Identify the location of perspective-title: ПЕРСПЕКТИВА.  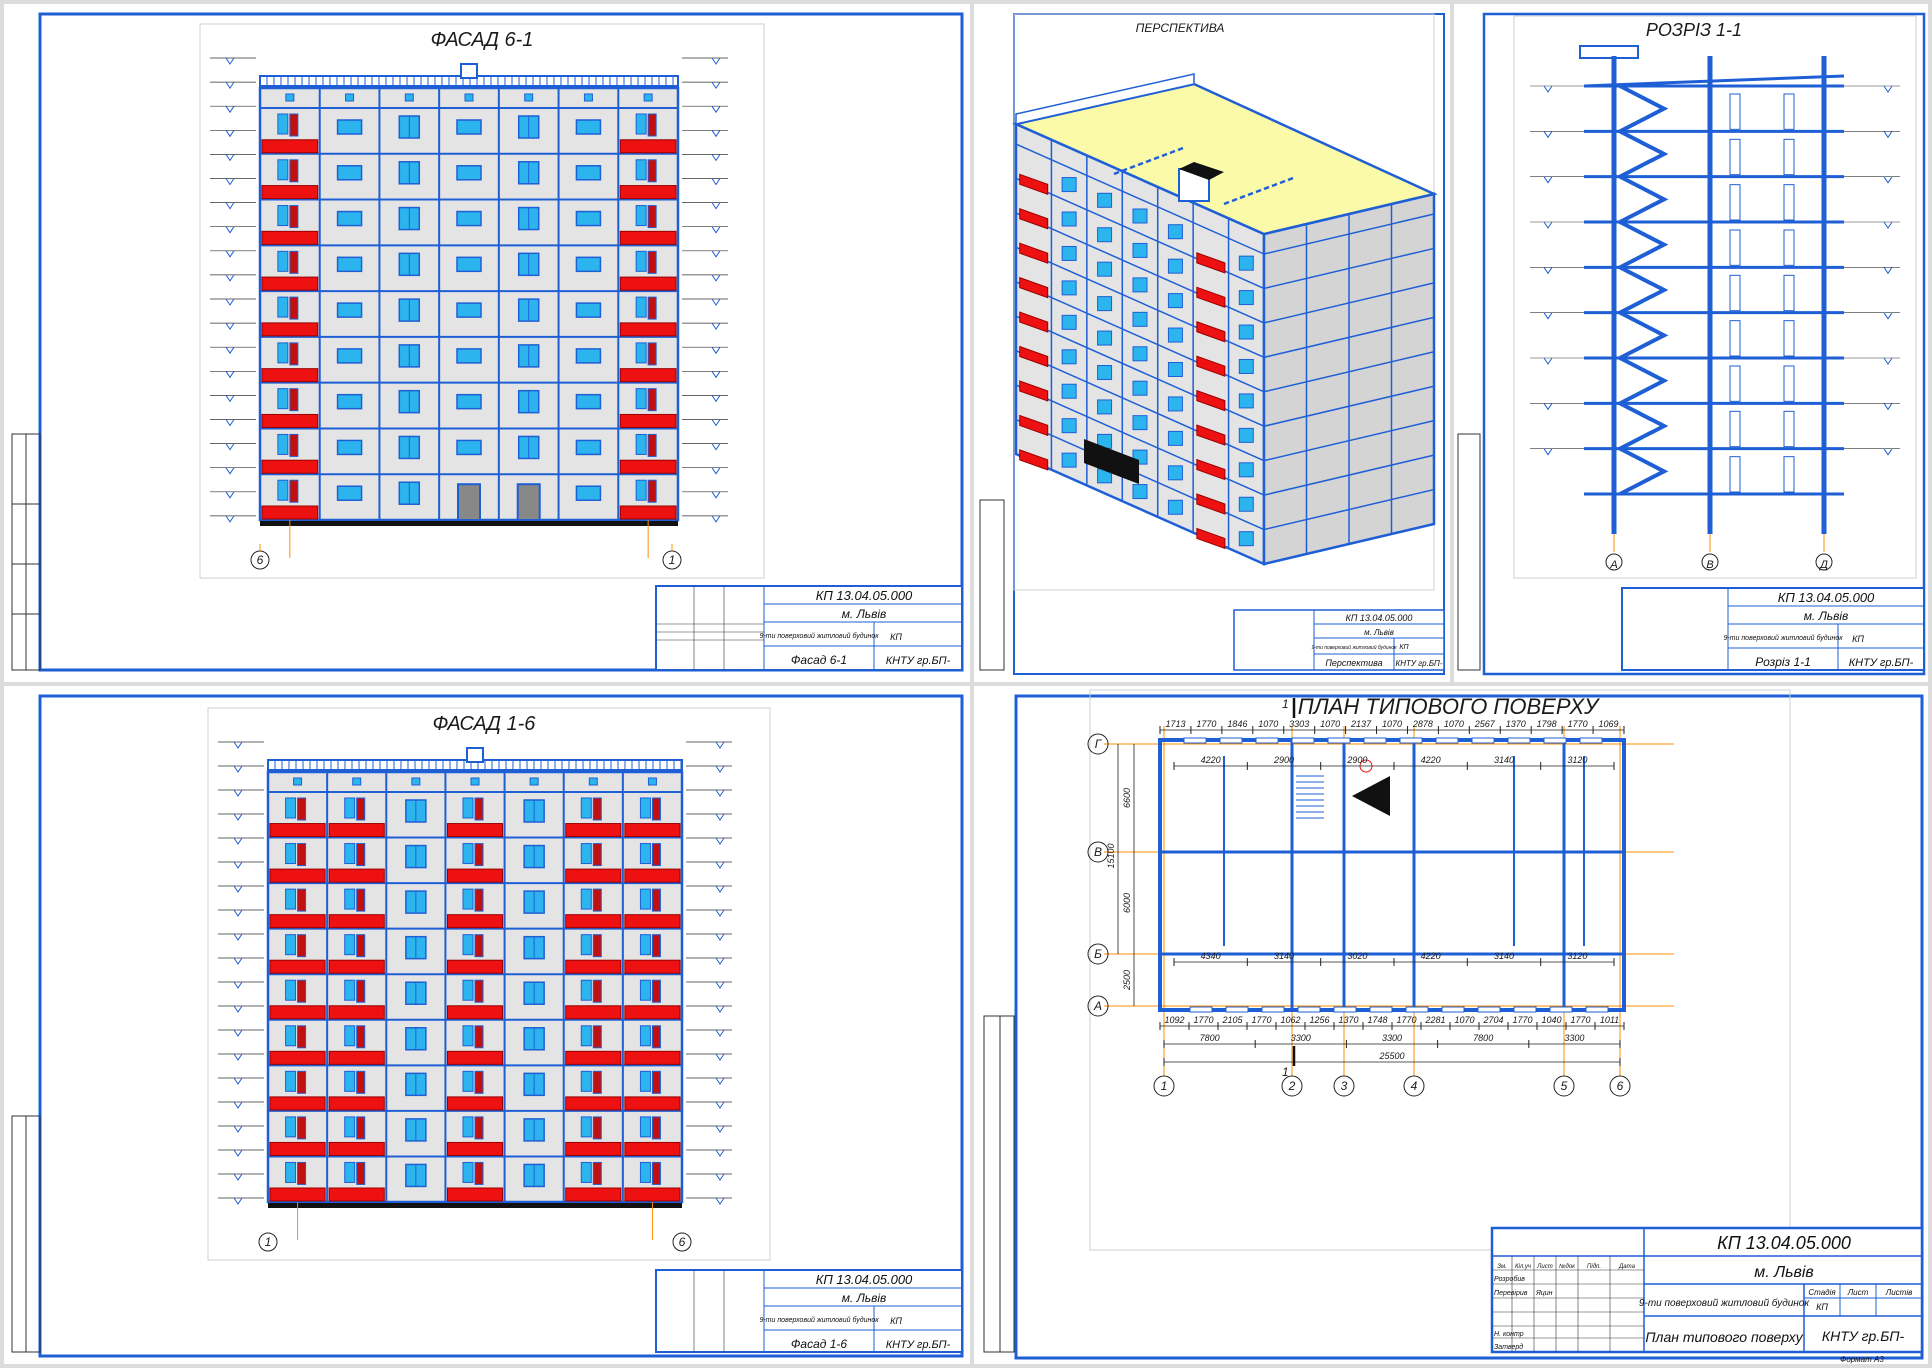
(1180, 28).